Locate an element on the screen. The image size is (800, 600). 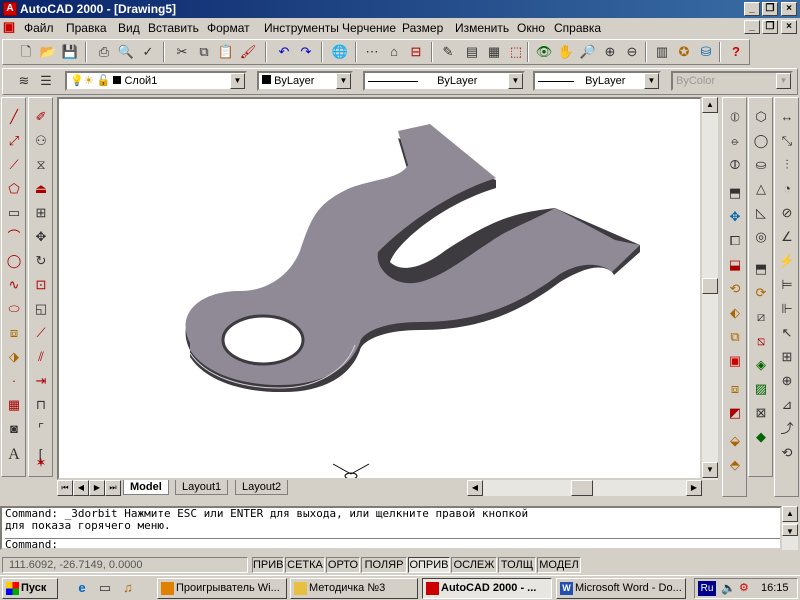
copy-faces-icon: ⧉ is located at coordinates (735, 337).